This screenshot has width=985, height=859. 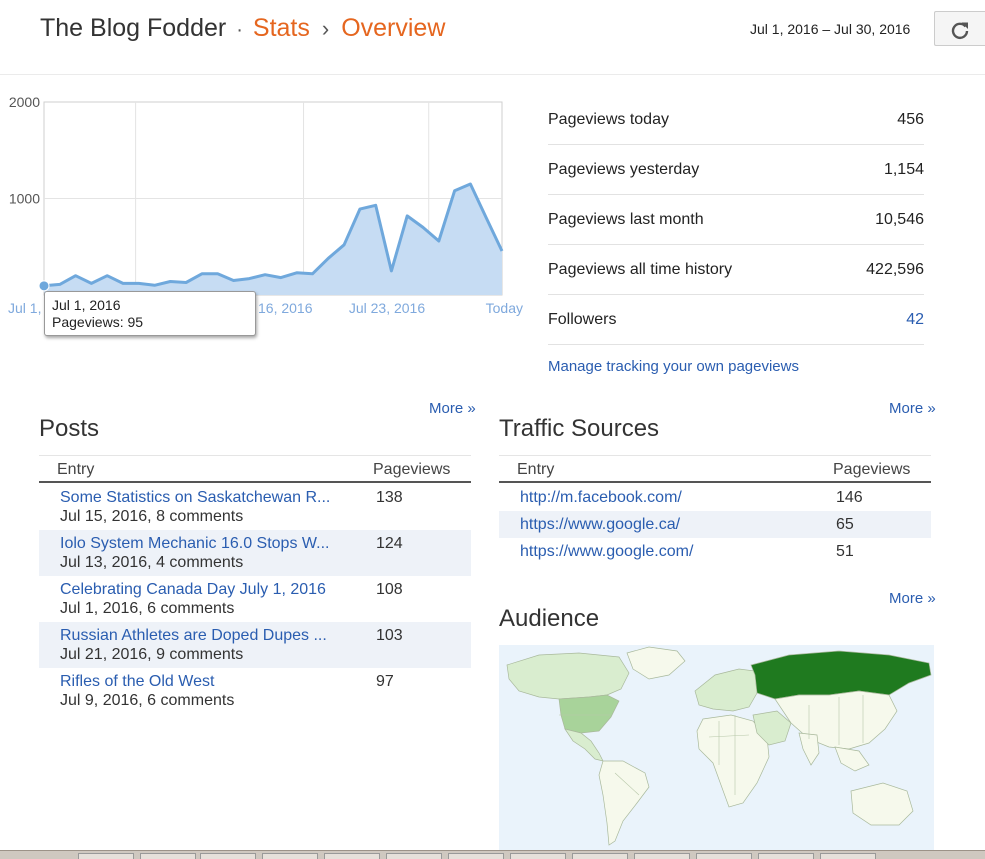 What do you see at coordinates (150, 313) in the screenshot?
I see `chart-tooltip: Jul 1, 2016 Pageviews: 95` at bounding box center [150, 313].